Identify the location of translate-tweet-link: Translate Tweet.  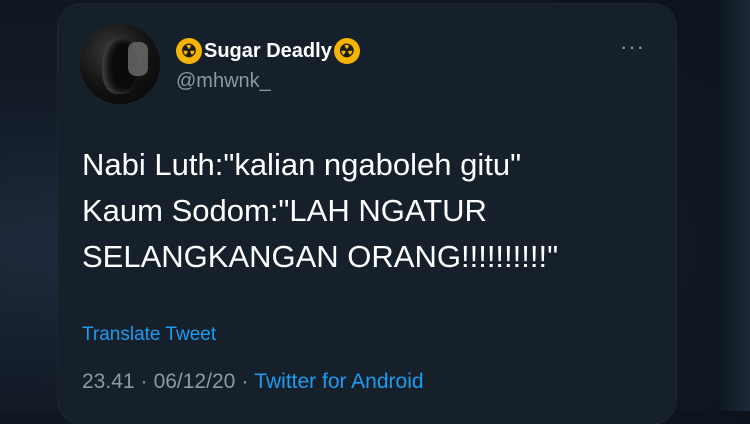
(149, 335).